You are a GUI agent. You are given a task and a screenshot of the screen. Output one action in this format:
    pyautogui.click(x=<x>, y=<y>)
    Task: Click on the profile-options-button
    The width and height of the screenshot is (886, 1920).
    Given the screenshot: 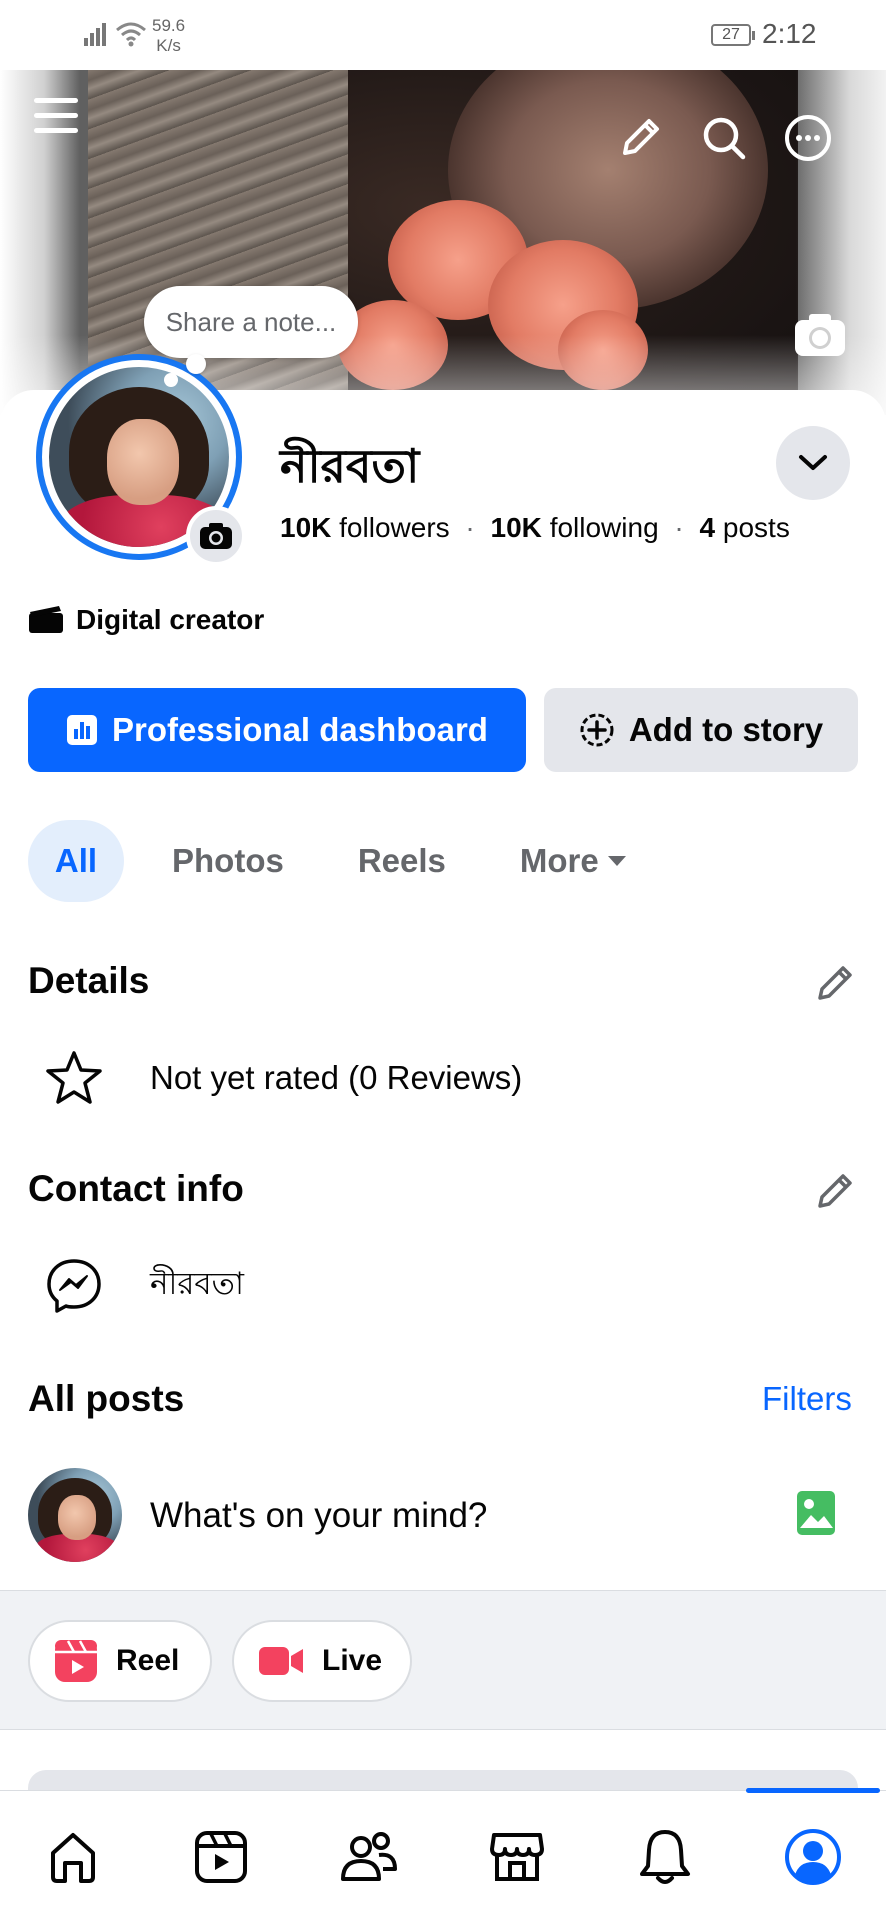 What is the action you would take?
    pyautogui.click(x=813, y=463)
    